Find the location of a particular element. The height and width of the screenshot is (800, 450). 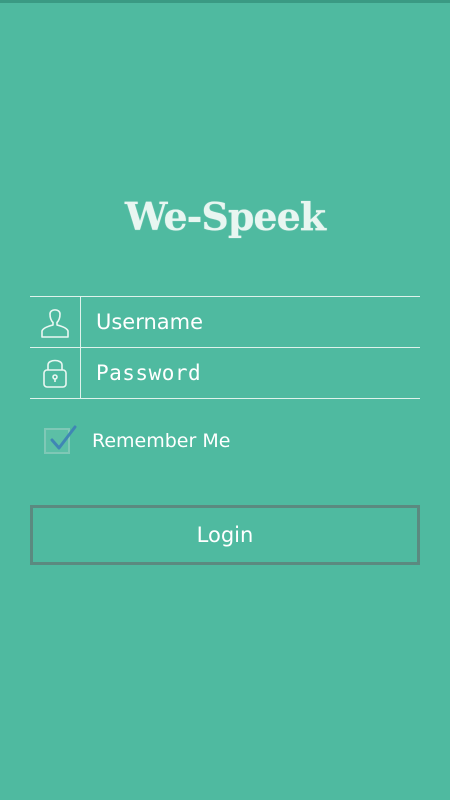

password-row is located at coordinates (225, 373).